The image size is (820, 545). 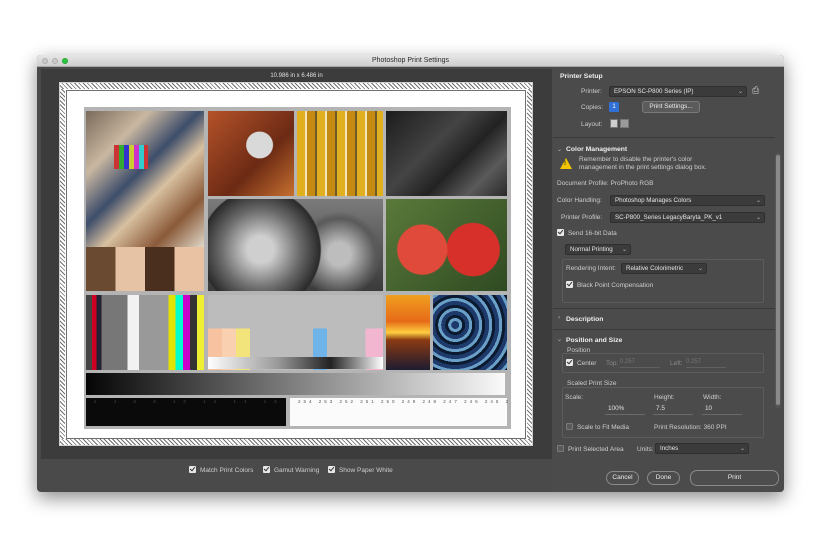 What do you see at coordinates (595, 449) in the screenshot?
I see `print-selected-area-label: Print Selected Area` at bounding box center [595, 449].